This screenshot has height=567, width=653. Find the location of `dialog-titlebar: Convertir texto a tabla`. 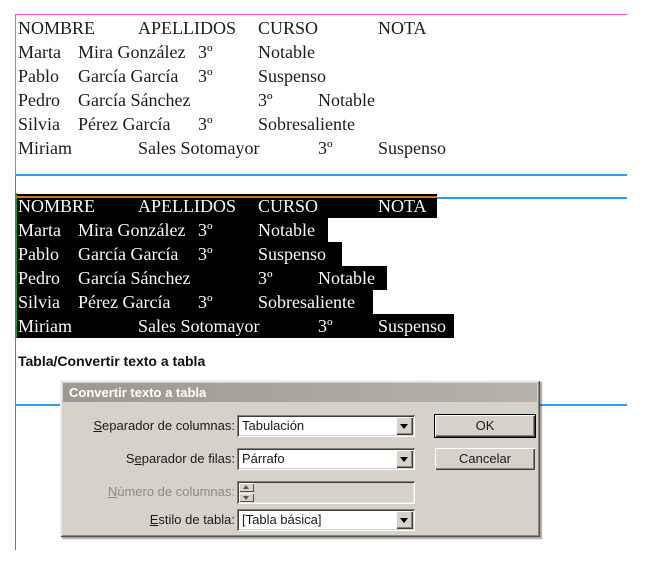

dialog-titlebar: Convertir texto a tabla is located at coordinates (300, 392).